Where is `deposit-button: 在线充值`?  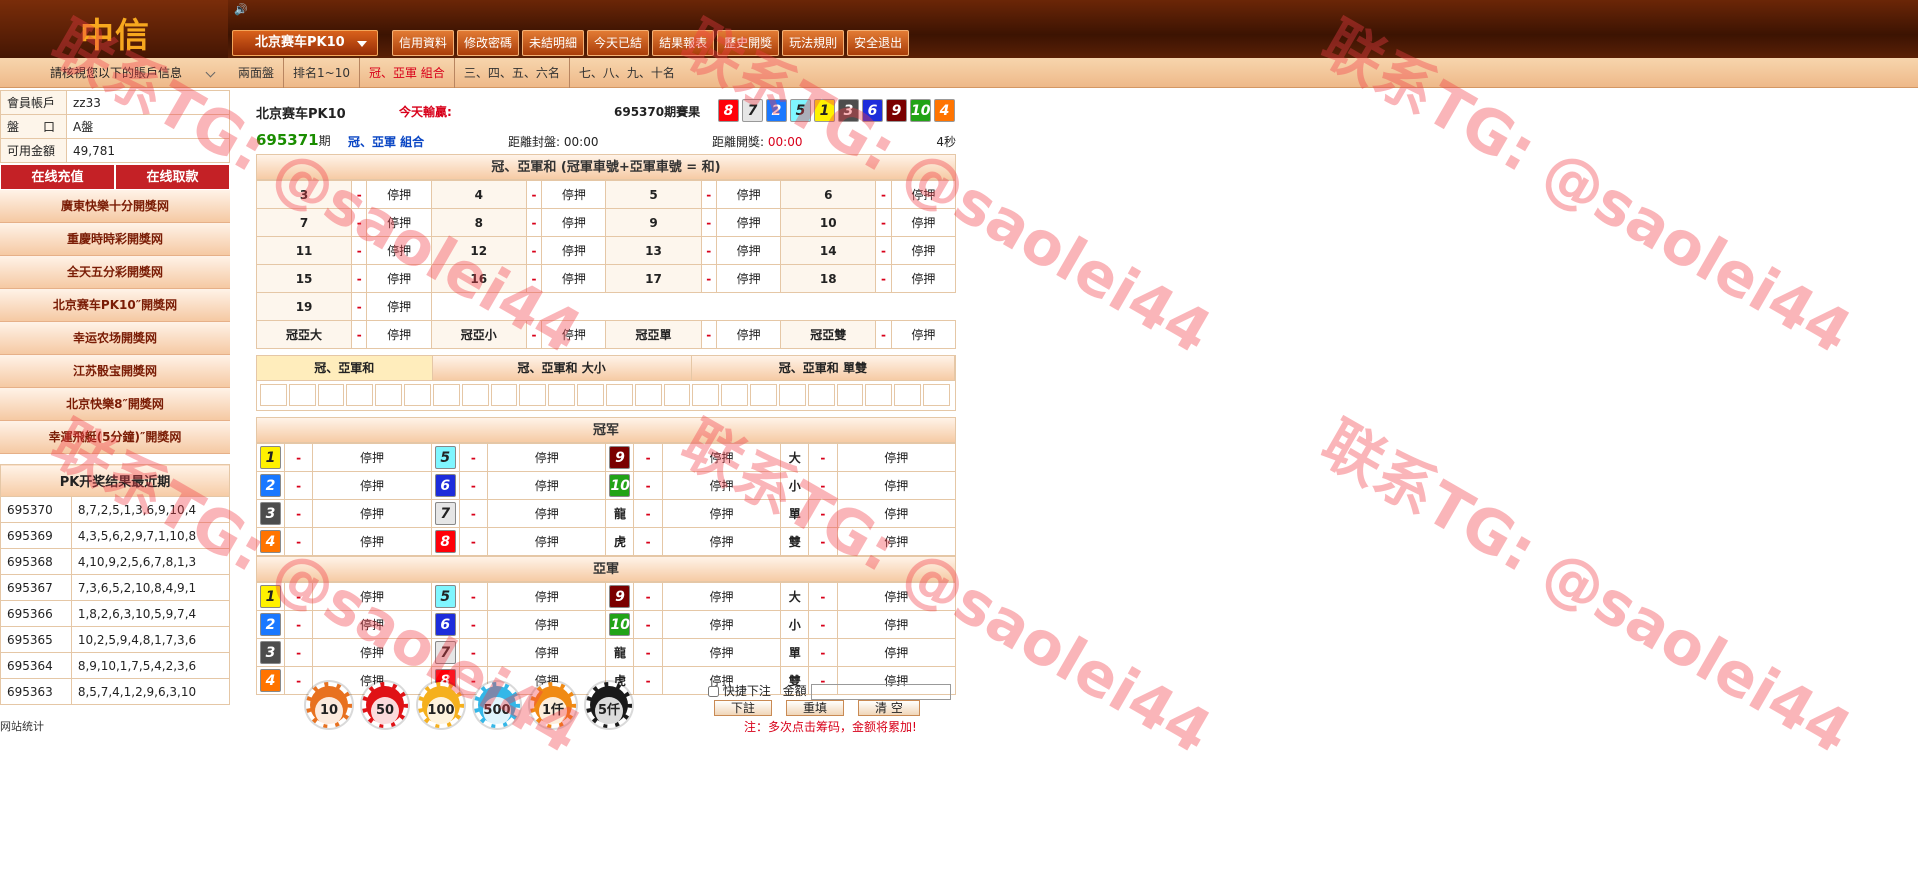
deposit-button: 在线充值 is located at coordinates (57, 177).